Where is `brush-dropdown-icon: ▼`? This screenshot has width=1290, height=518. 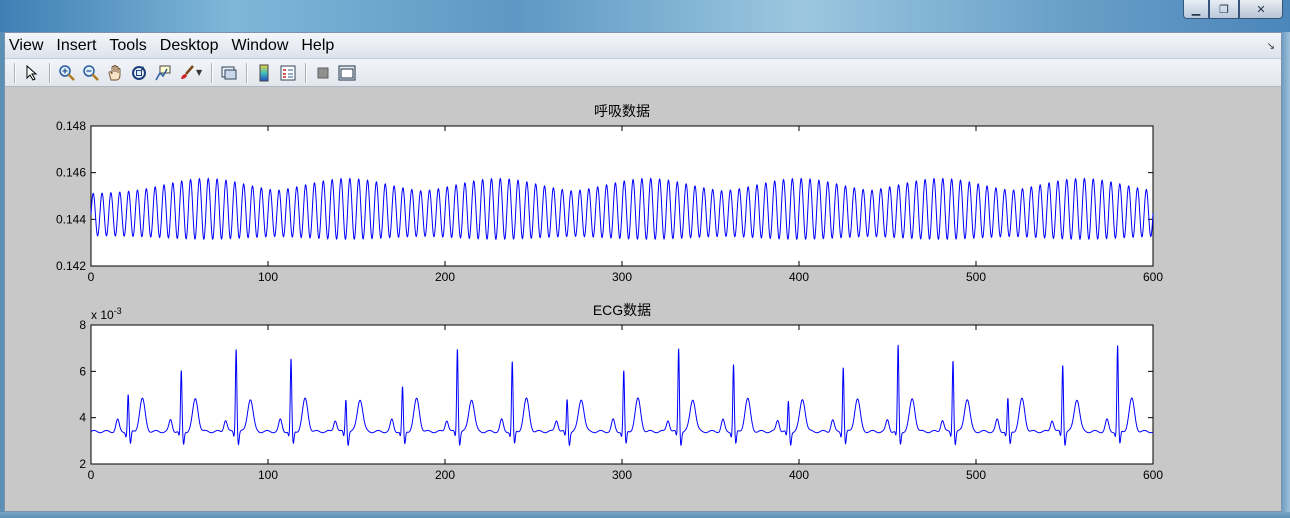 brush-dropdown-icon: ▼ is located at coordinates (199, 72).